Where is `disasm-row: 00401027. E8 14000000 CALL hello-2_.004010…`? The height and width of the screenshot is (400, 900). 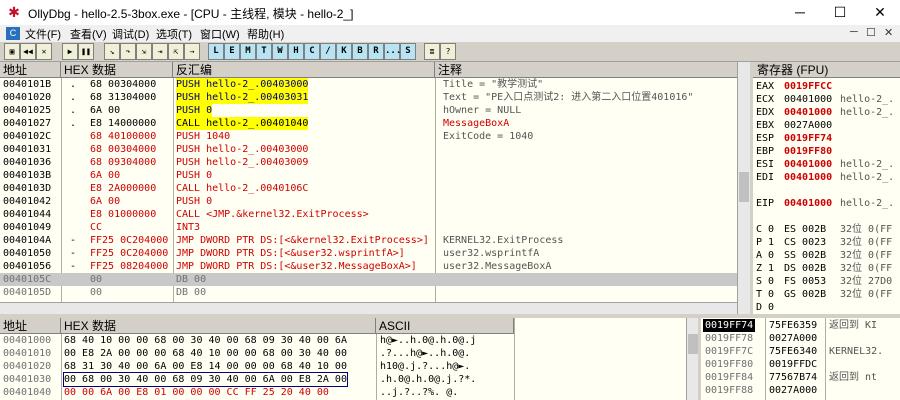 disasm-row: 00401027. E8 14000000 CALL hello-2_.004010… is located at coordinates (368, 123).